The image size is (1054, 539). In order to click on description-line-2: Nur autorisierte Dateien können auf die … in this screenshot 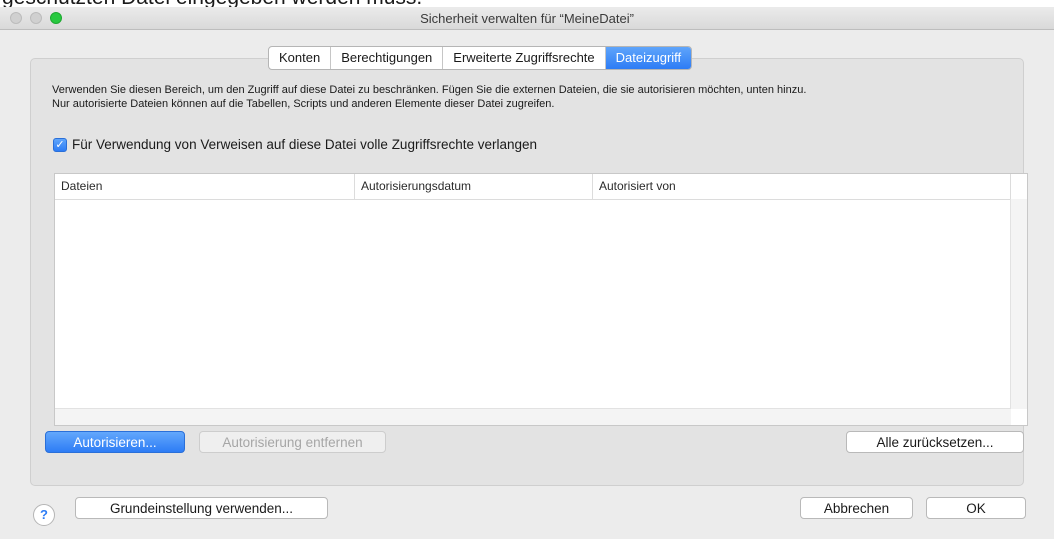, I will do `click(303, 104)`.